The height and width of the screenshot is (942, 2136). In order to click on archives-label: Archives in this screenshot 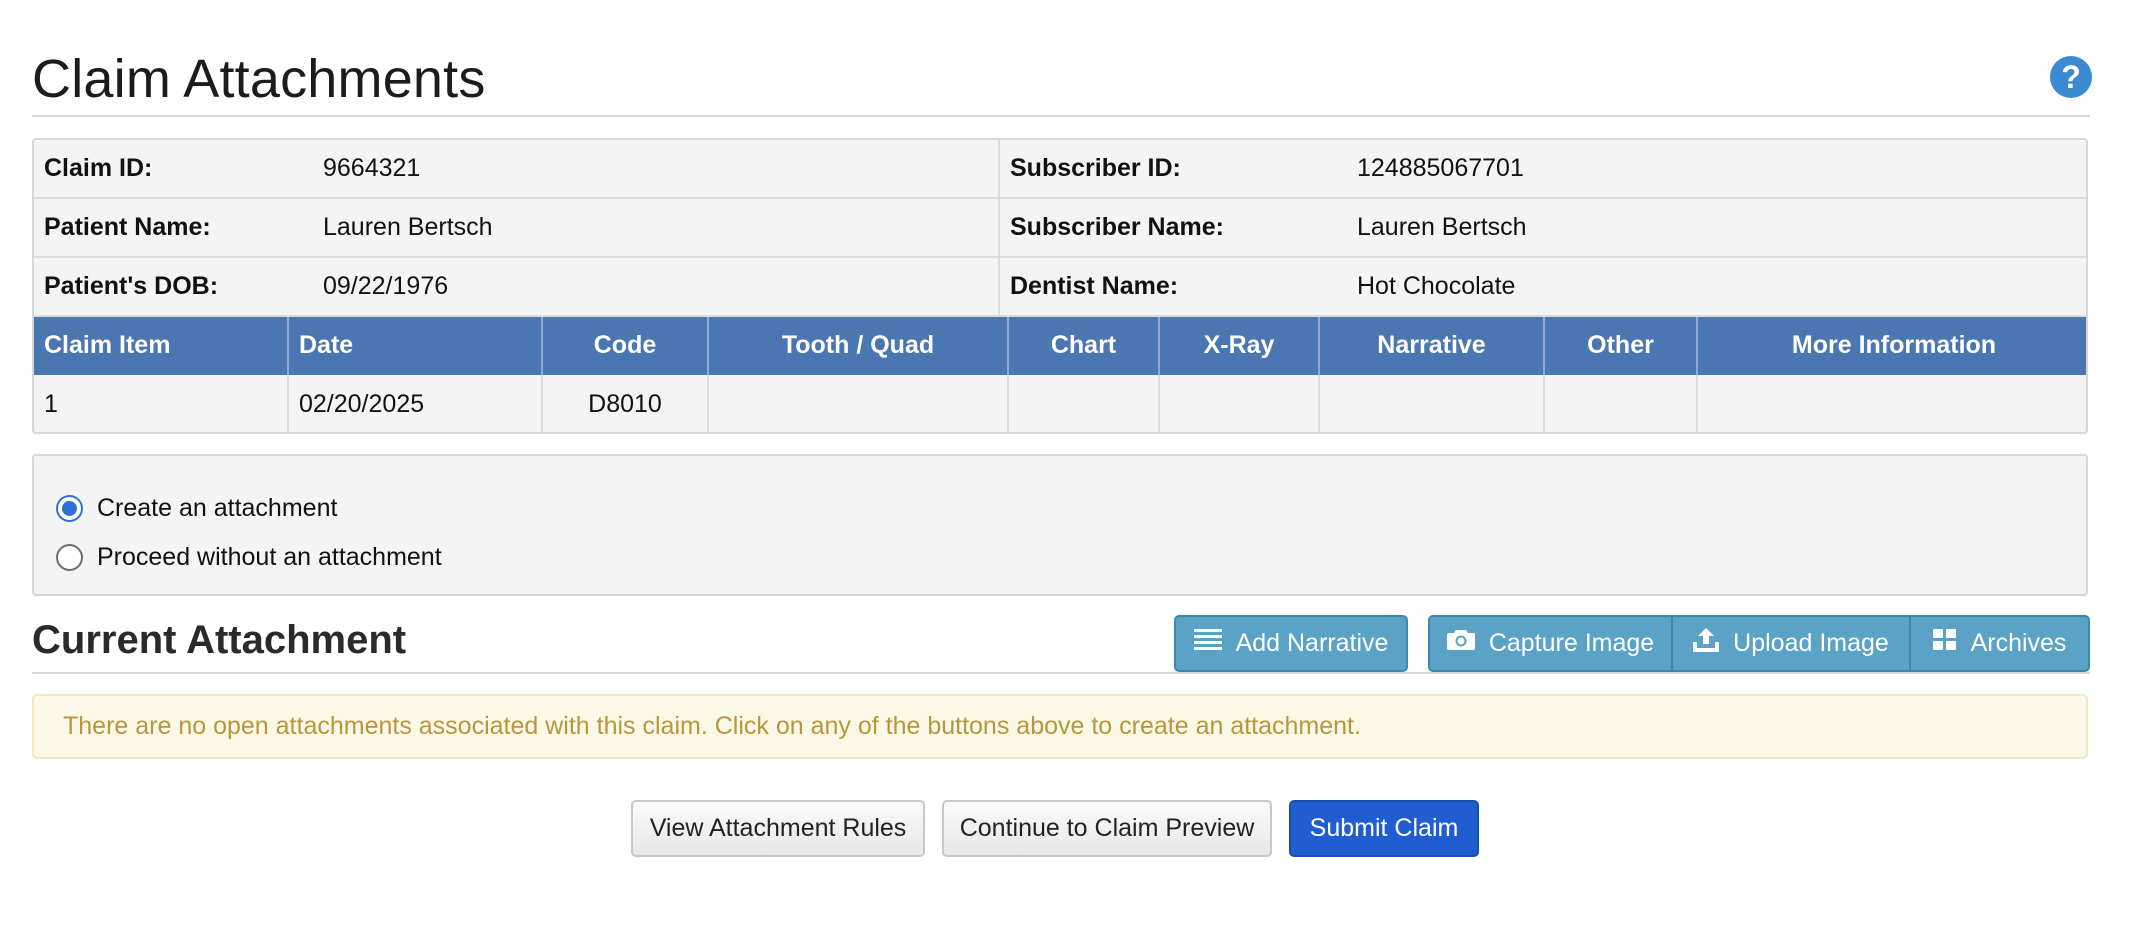, I will do `click(2018, 643)`.